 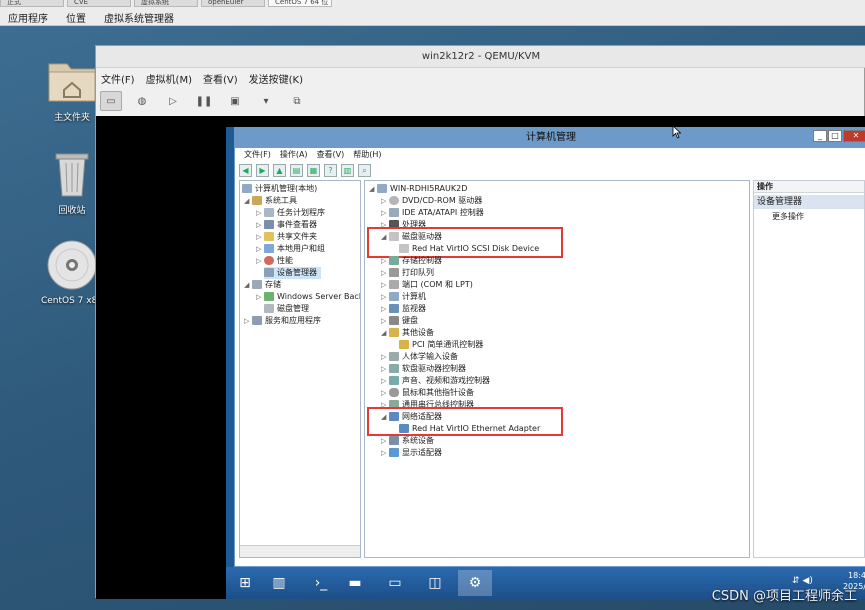 What do you see at coordinates (441, 345) in the screenshot?
I see `device-pci-comm: PCI 简单通讯控制器` at bounding box center [441, 345].